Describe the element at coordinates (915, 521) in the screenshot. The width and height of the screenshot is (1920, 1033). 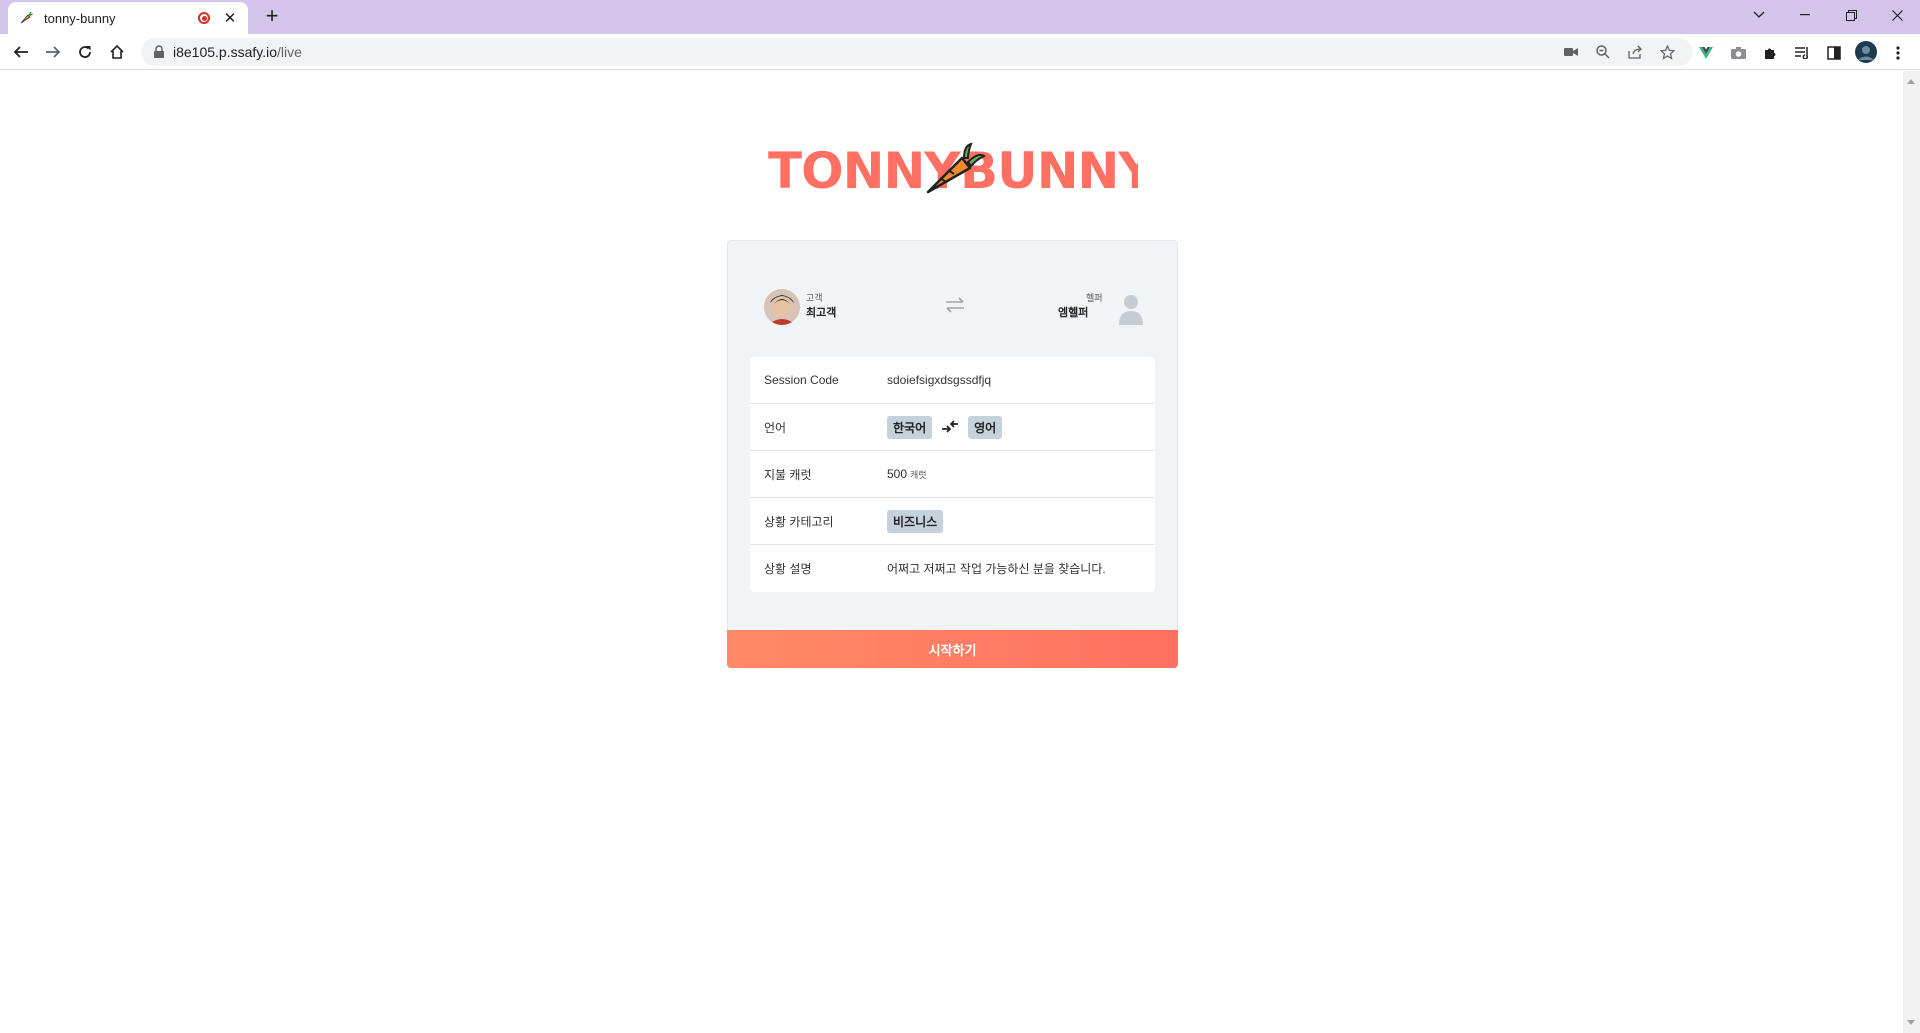
I see `category-chip: 비즈니스` at that location.